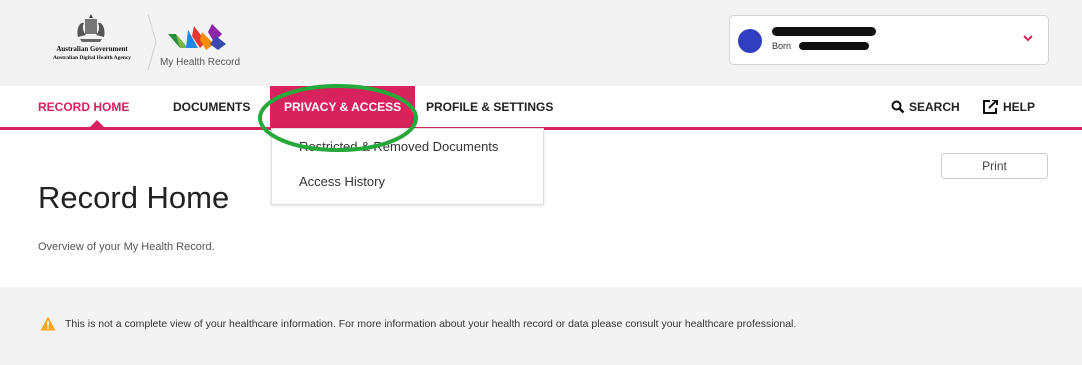  Describe the element at coordinates (91, 28) in the screenshot. I see `coat-of-arms-icon` at that location.